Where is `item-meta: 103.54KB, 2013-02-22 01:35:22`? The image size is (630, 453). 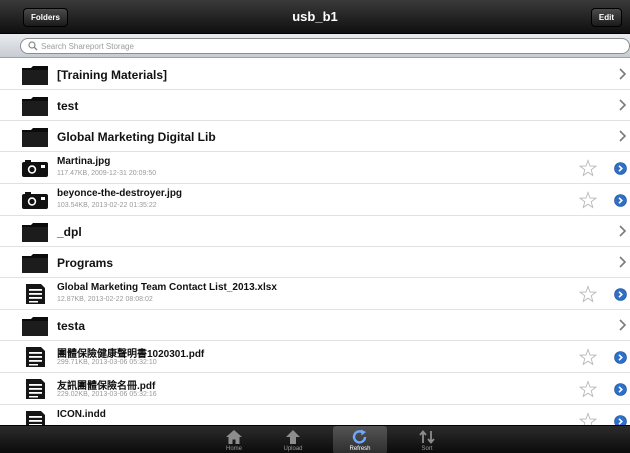
item-meta: 103.54KB, 2013-02-22 01:35:22 is located at coordinates (107, 205).